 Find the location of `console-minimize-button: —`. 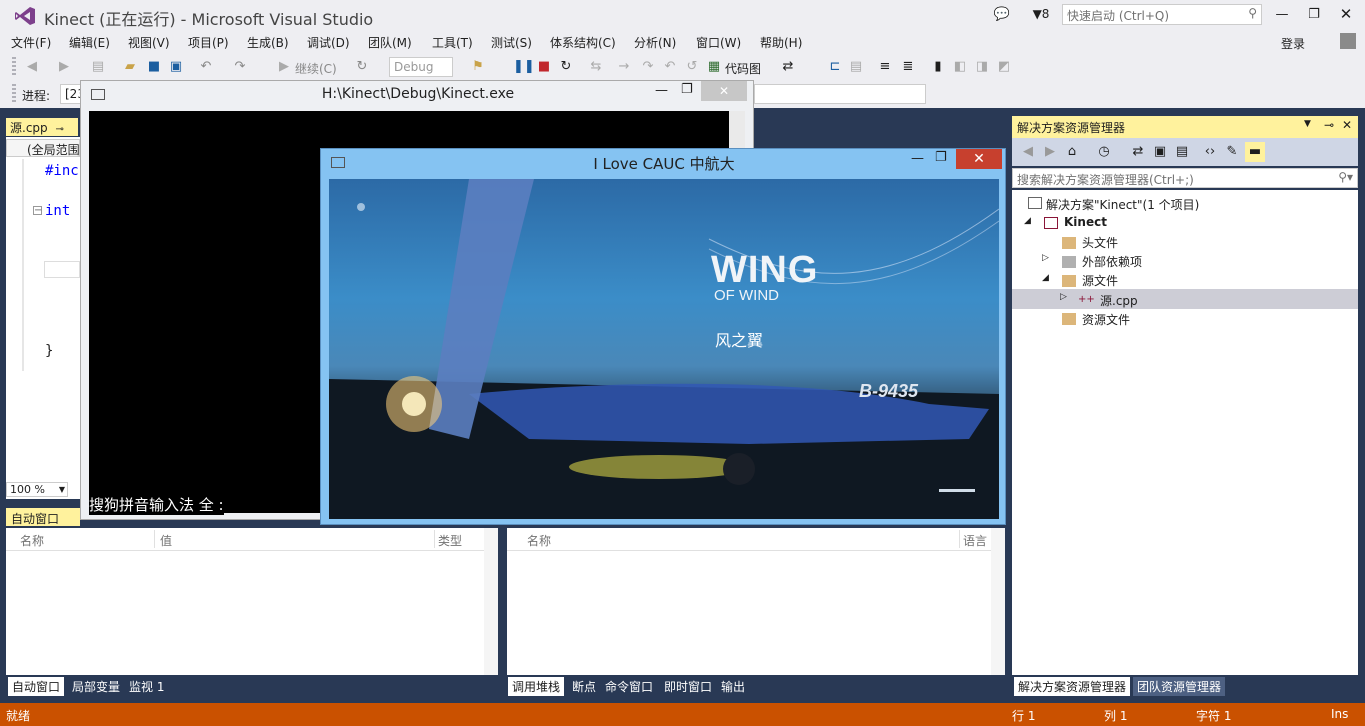

console-minimize-button: — is located at coordinates (661, 90).